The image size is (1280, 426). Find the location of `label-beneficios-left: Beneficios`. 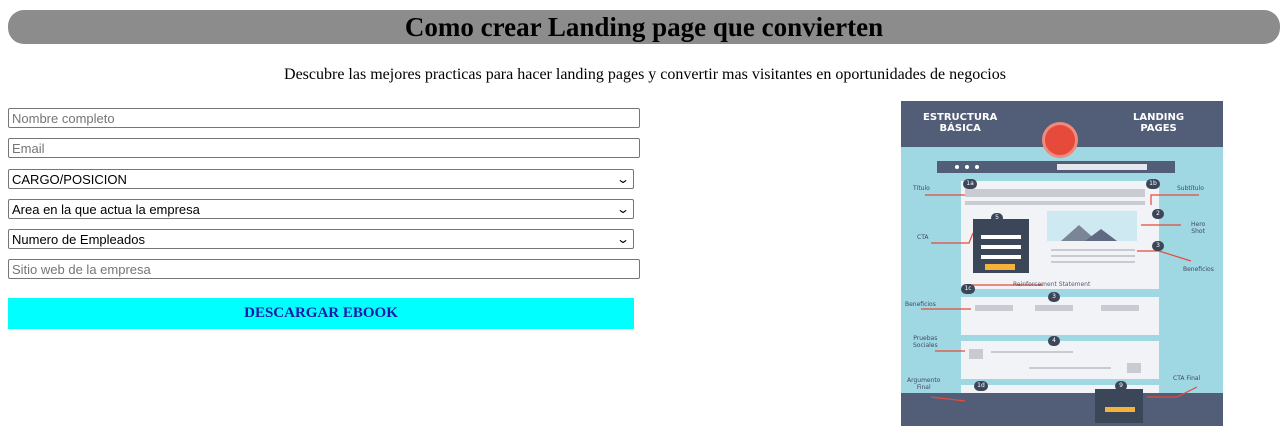

label-beneficios-left: Beneficios is located at coordinates (920, 304).